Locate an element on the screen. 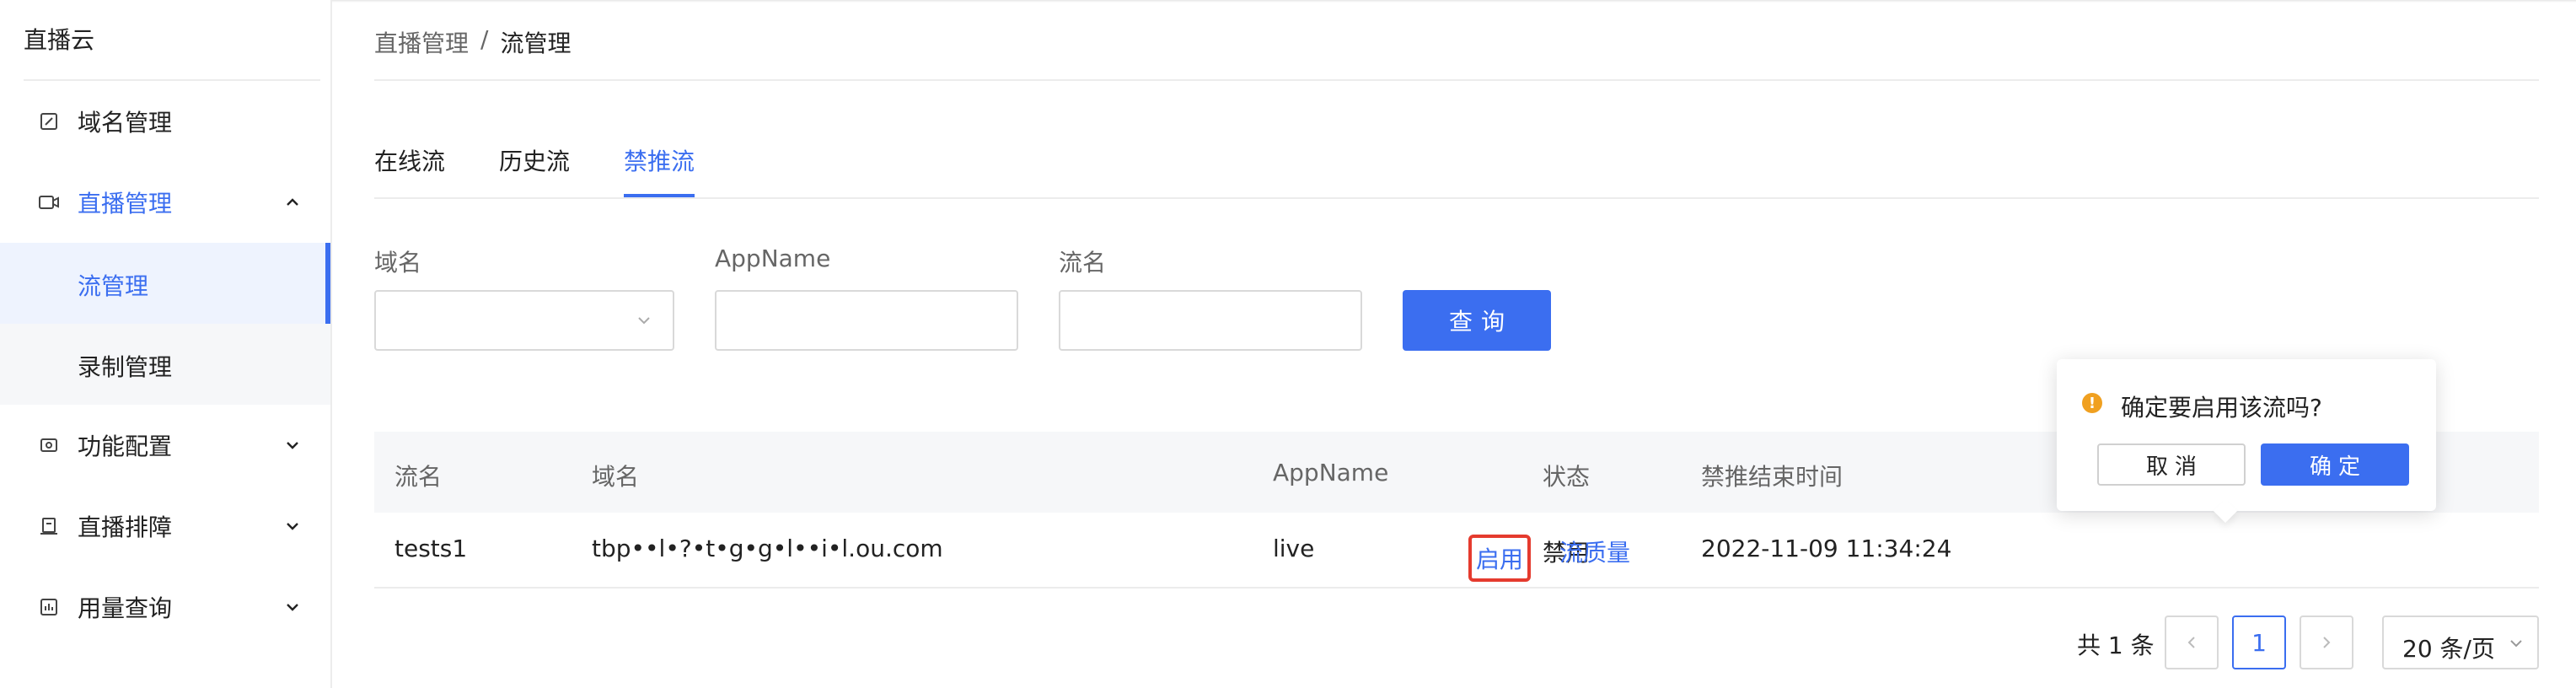 This screenshot has height=688, width=2576. video-camera-icon is located at coordinates (49, 203).